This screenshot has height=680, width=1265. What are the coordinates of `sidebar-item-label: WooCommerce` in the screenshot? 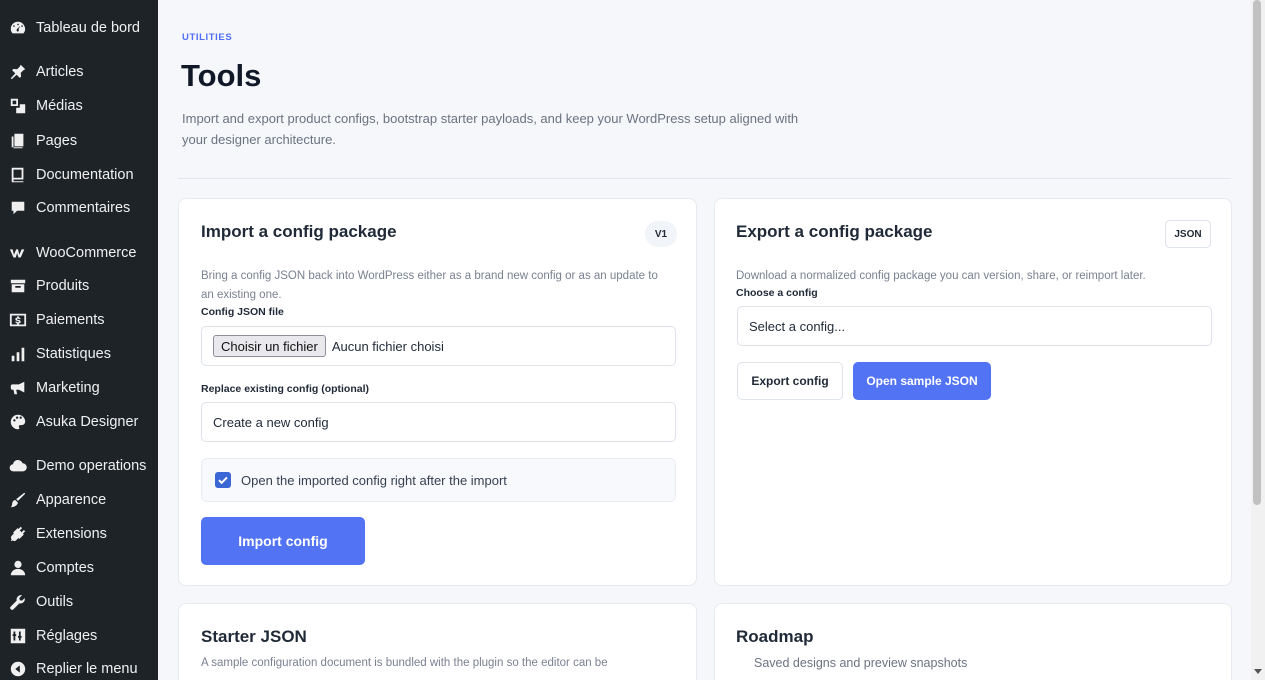 It's located at (86, 253).